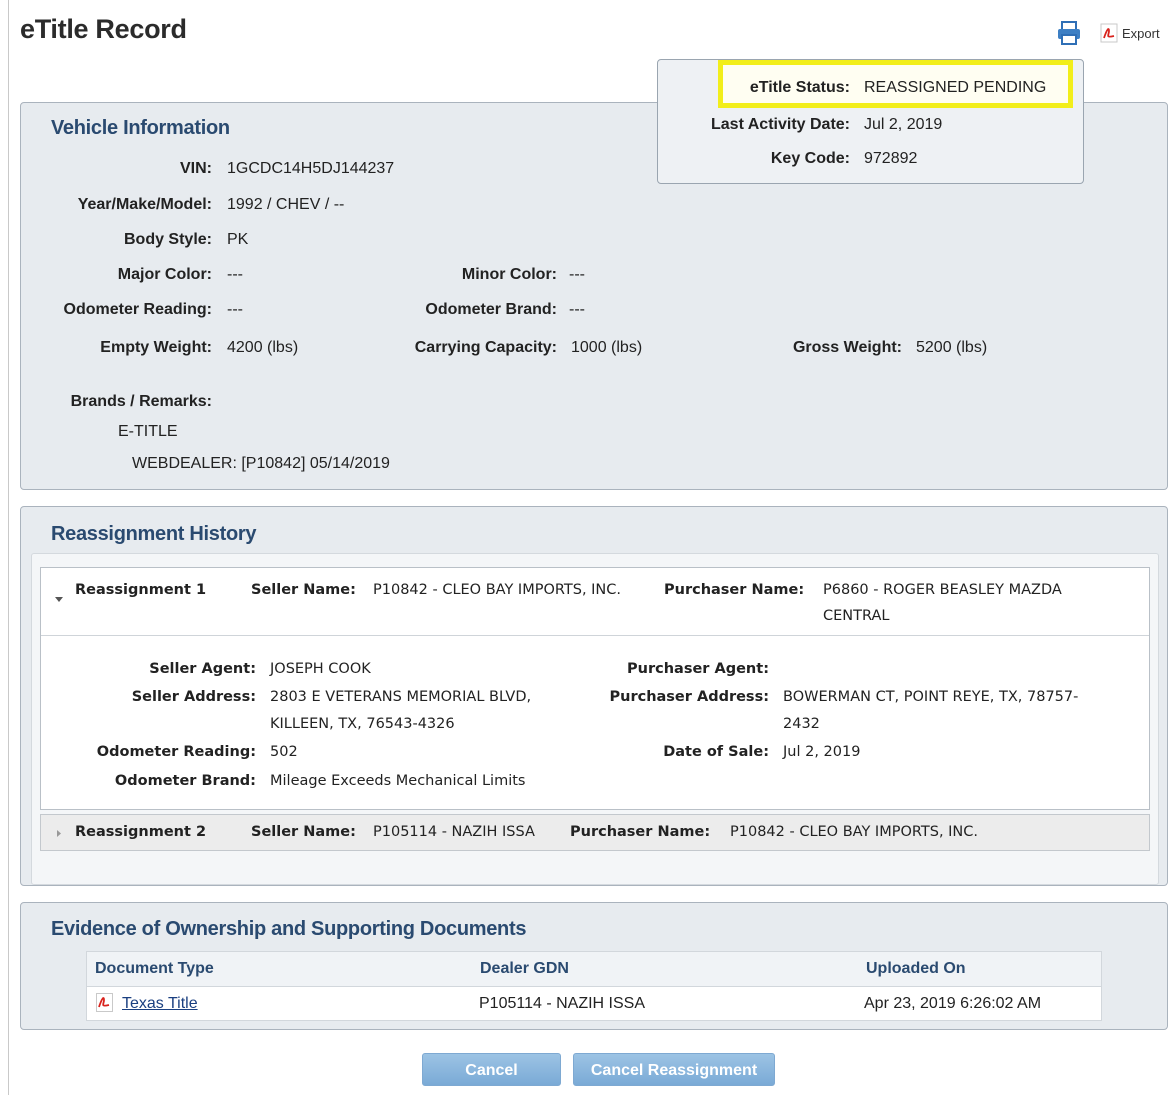 The image size is (1168, 1095). What do you see at coordinates (454, 832) in the screenshot?
I see `seller-name-value: P105114 - NAZIH ISSA` at bounding box center [454, 832].